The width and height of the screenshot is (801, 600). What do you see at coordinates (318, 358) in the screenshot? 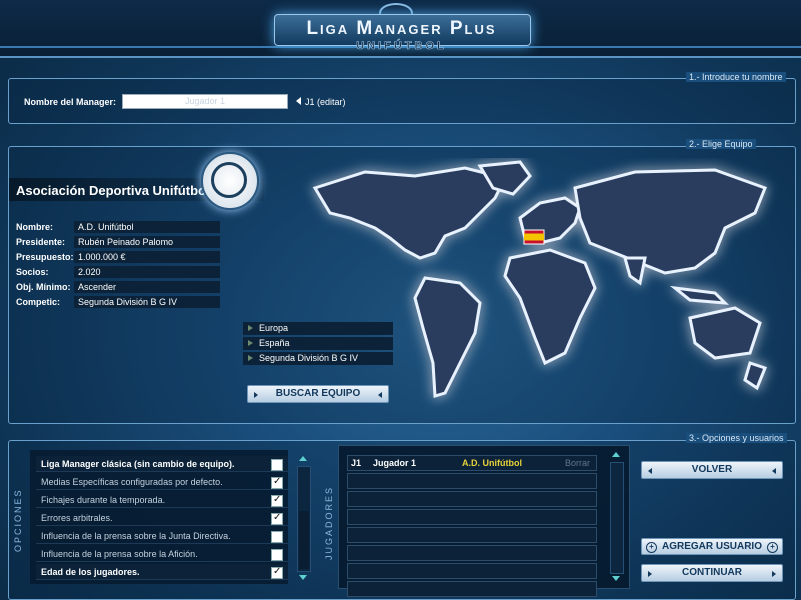
I see `nav-league: Segunda División B G IV` at bounding box center [318, 358].